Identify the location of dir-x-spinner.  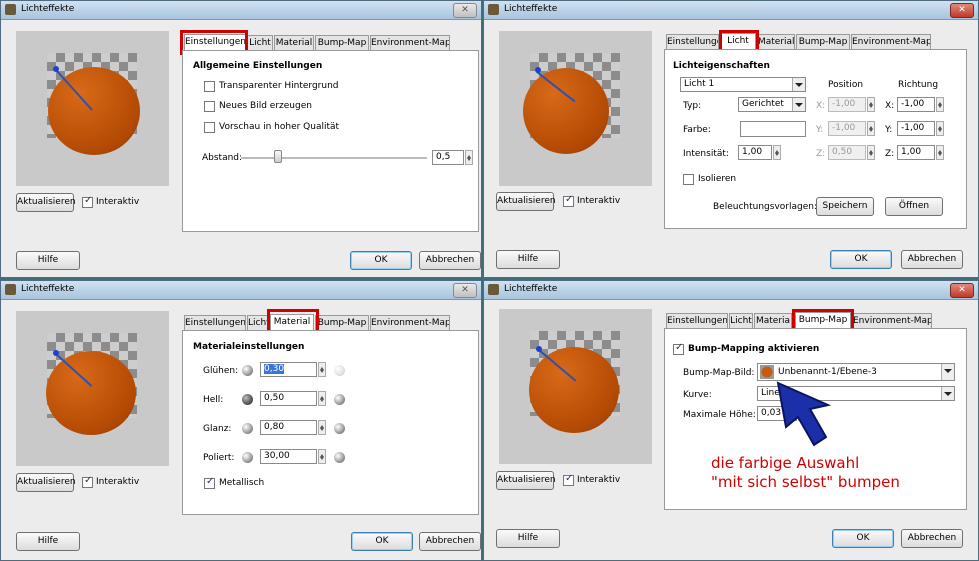
(940, 104).